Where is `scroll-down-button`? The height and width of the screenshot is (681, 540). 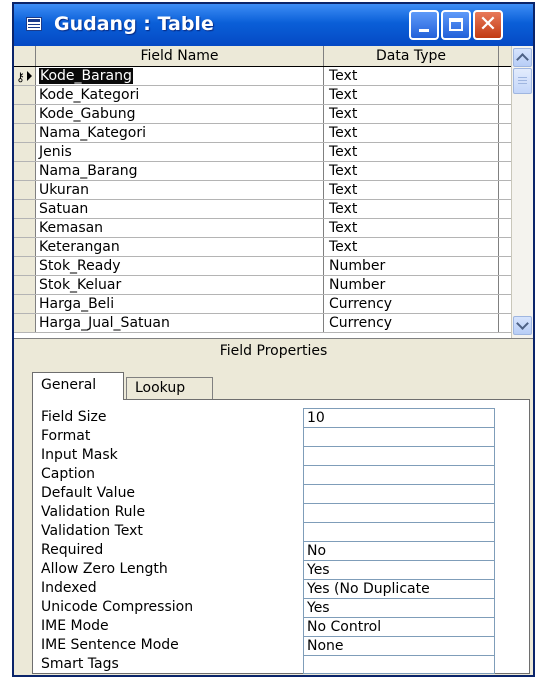 scroll-down-button is located at coordinates (522, 325).